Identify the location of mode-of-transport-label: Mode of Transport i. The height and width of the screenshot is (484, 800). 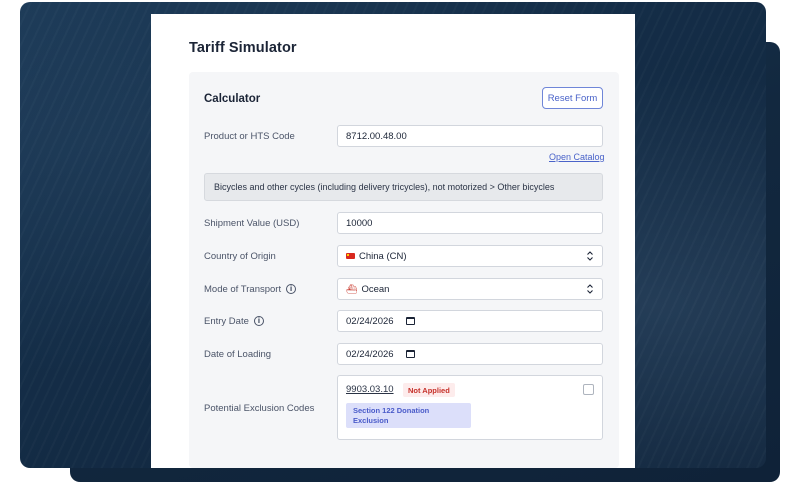
(250, 289).